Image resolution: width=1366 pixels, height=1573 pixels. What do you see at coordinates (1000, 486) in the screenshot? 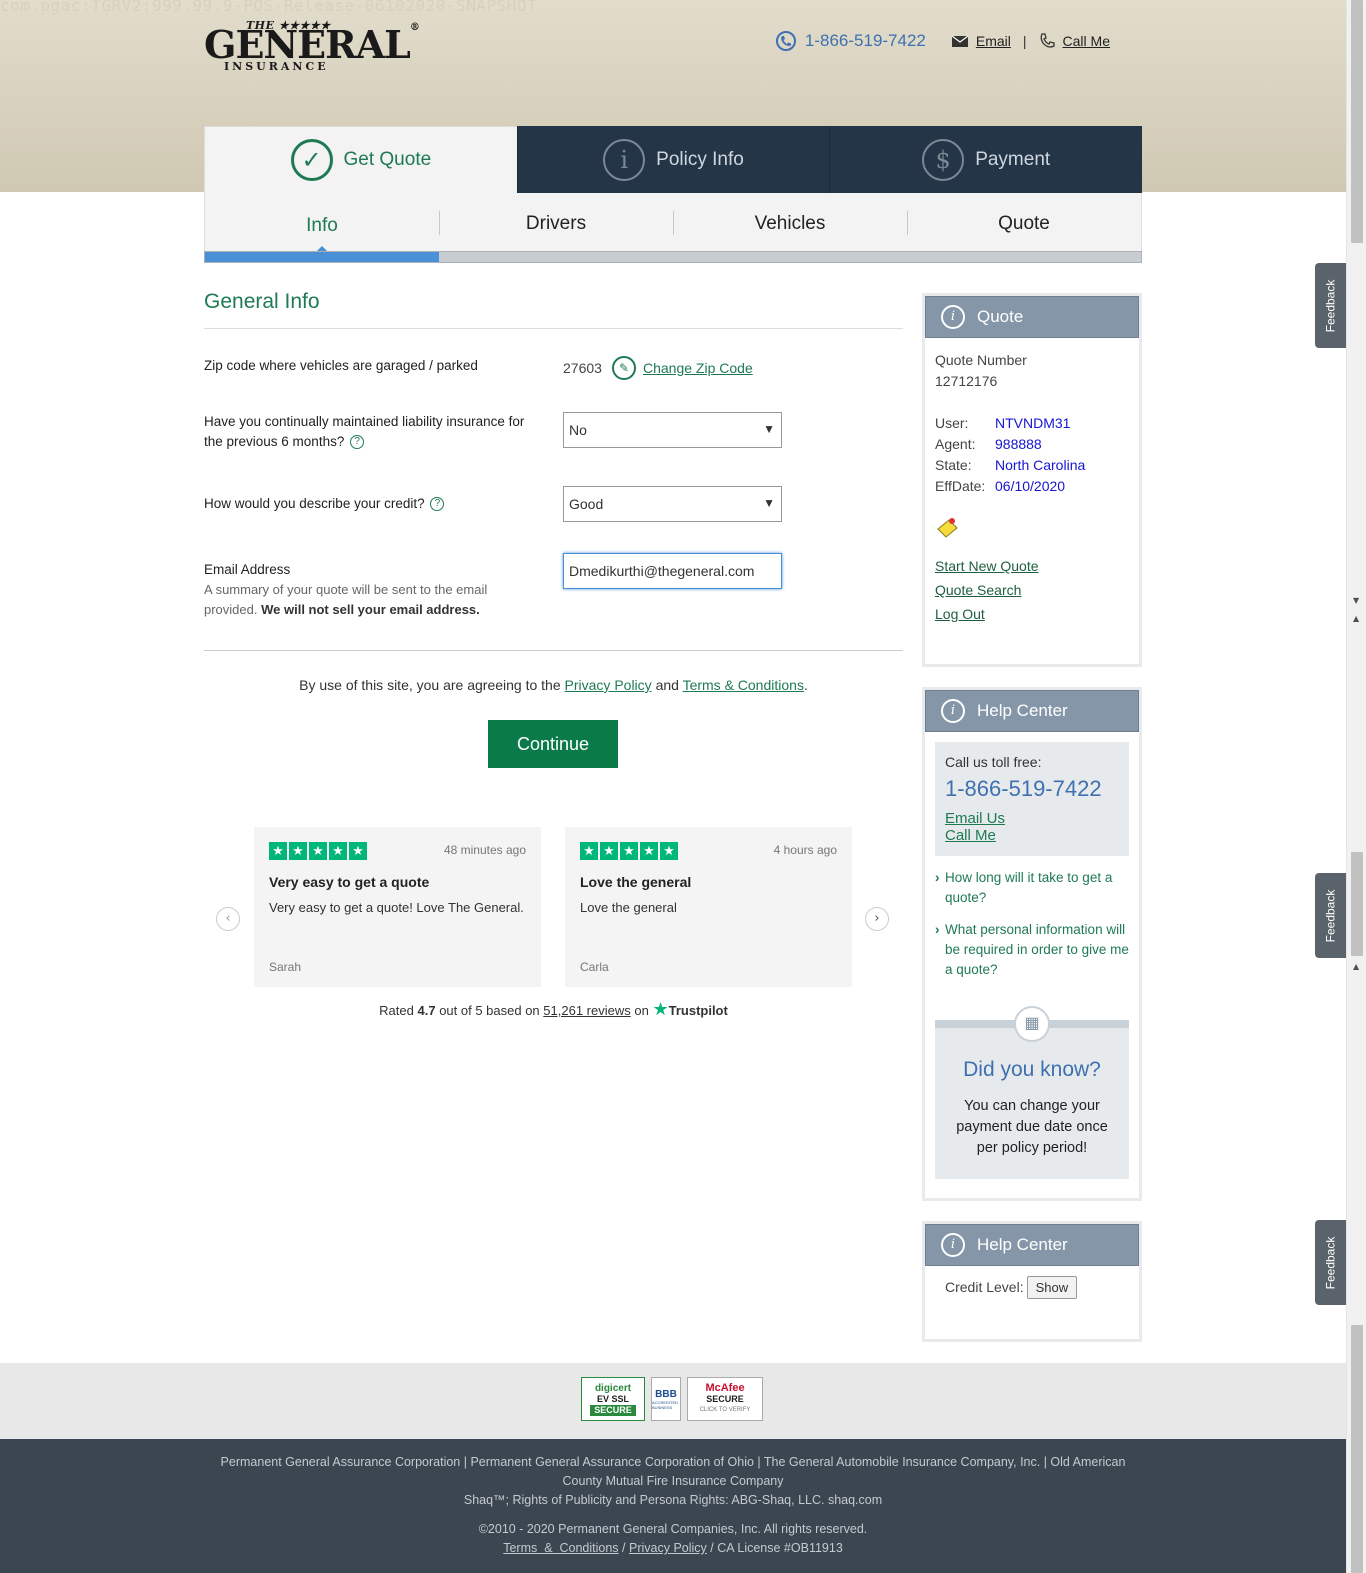
I see `quote-field-effdate: EffDate: 06/10/2020` at bounding box center [1000, 486].